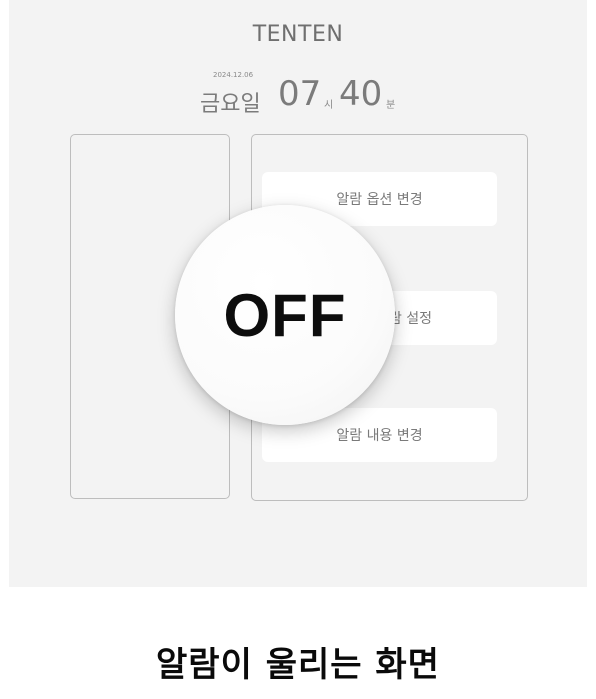 The image size is (596, 699). What do you see at coordinates (410, 319) in the screenshot?
I see `alarm-setting-label: 람 설정` at bounding box center [410, 319].